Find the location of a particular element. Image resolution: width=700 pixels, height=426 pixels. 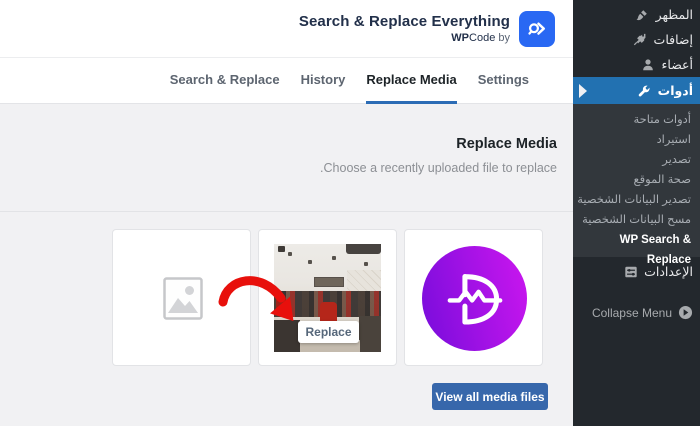

media-tile-placeholder is located at coordinates (181, 297).